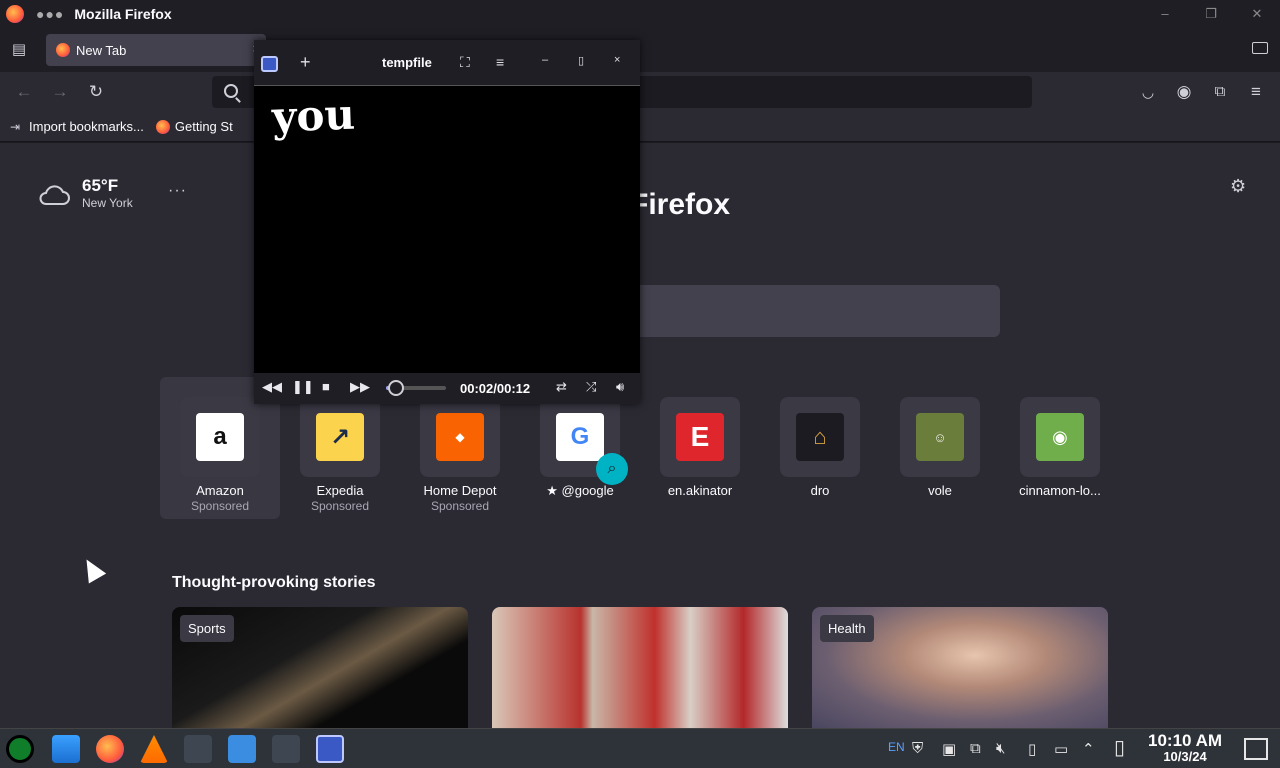  I want to click on top-site-name: ★ @google, so click(580, 490).